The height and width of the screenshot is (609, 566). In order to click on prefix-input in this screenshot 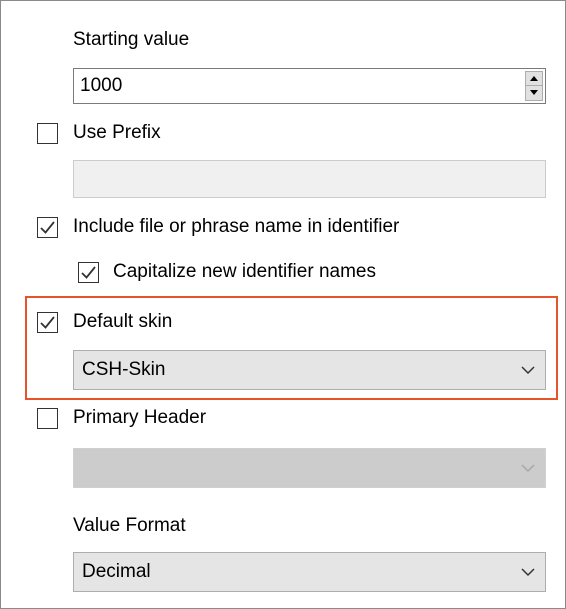, I will do `click(309, 179)`.